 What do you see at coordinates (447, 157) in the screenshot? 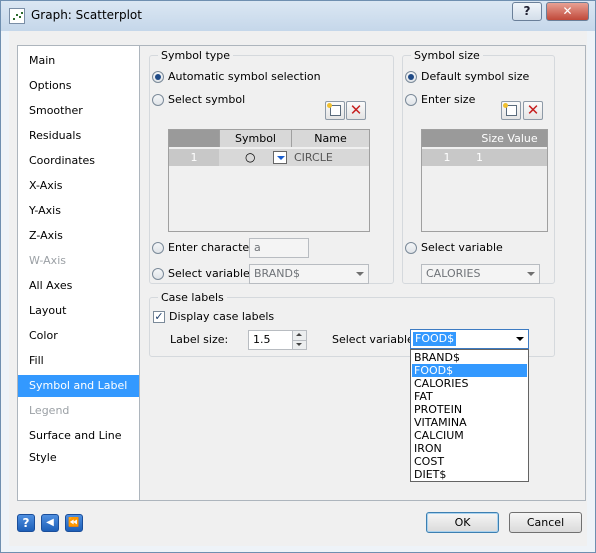
I see `size-row-index: 1` at bounding box center [447, 157].